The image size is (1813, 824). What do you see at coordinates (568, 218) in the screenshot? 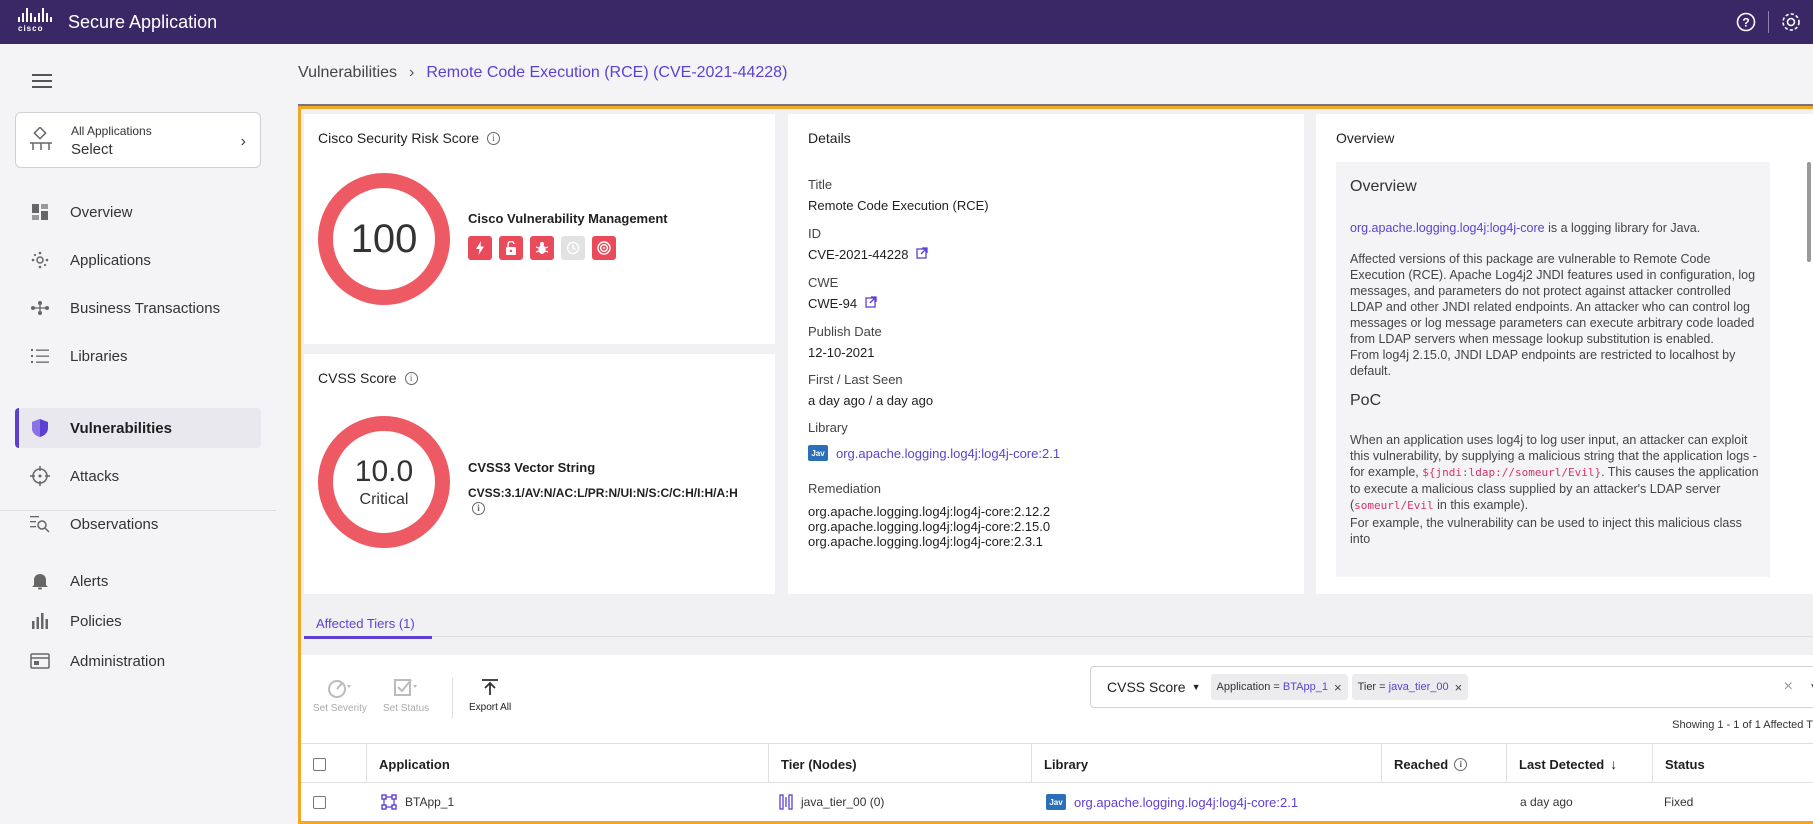
I see `cvm-title: Cisco Vulnerability Management` at bounding box center [568, 218].